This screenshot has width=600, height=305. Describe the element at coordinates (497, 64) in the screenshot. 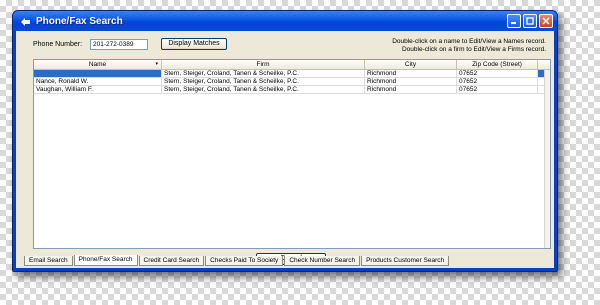

I see `column-header-zip: Zip Code (Street)` at that location.